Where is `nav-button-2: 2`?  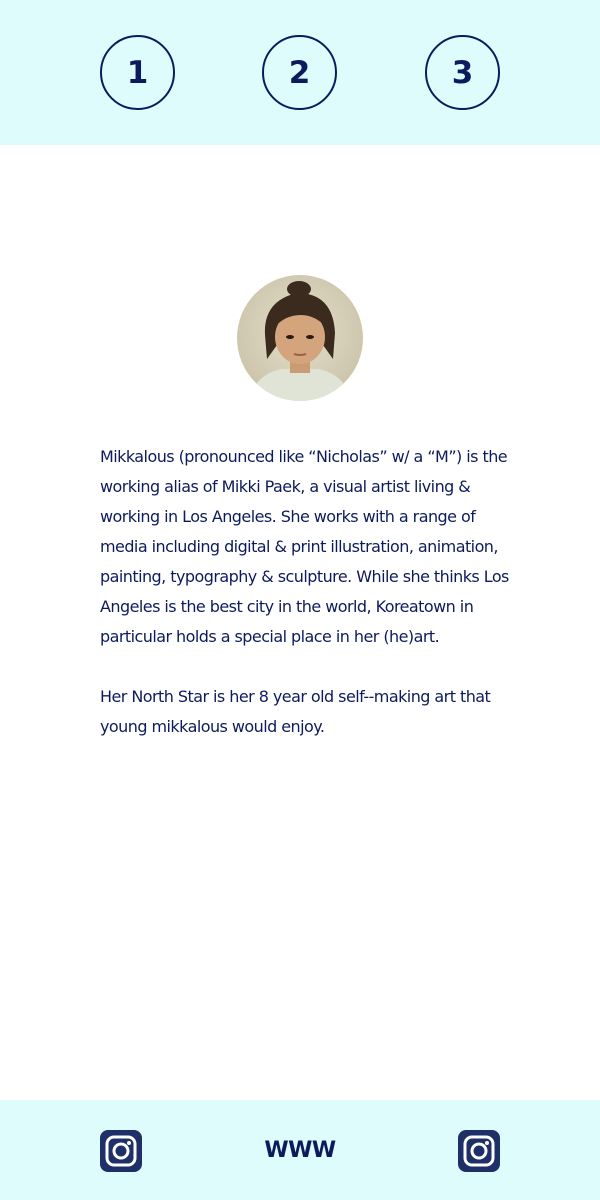
nav-button-2: 2 is located at coordinates (299, 72).